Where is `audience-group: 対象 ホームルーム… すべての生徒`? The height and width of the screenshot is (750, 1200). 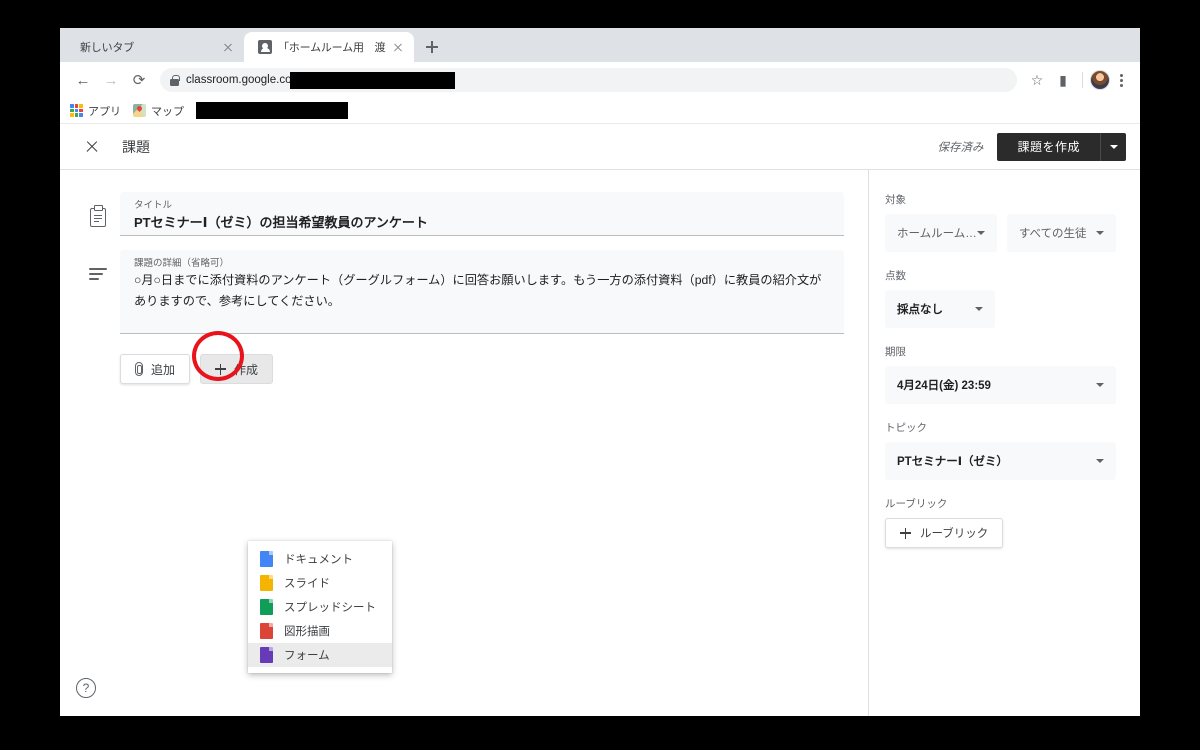 audience-group: 対象 ホームルーム… すべての生徒 is located at coordinates (1000, 222).